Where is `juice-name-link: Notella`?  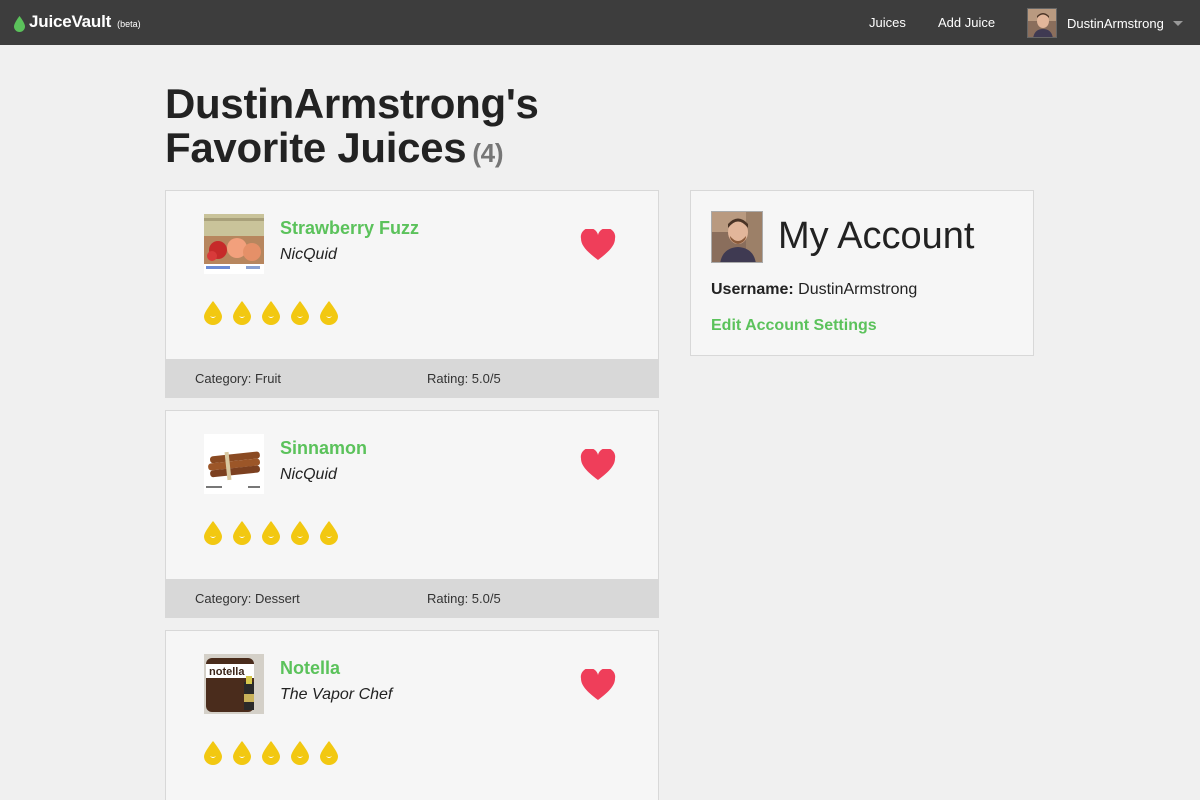 juice-name-link: Notella is located at coordinates (310, 668).